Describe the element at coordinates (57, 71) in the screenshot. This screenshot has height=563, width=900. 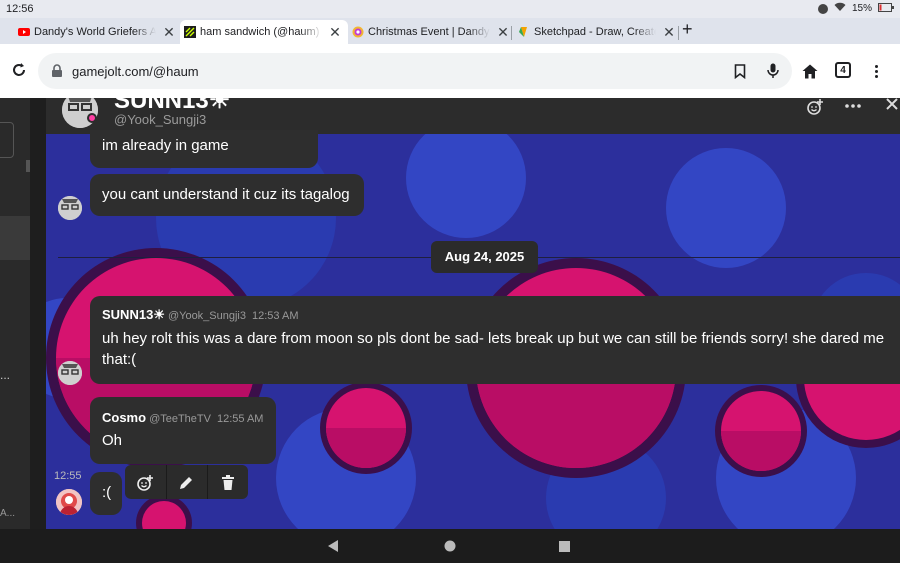
I see `site-info-icon` at that location.